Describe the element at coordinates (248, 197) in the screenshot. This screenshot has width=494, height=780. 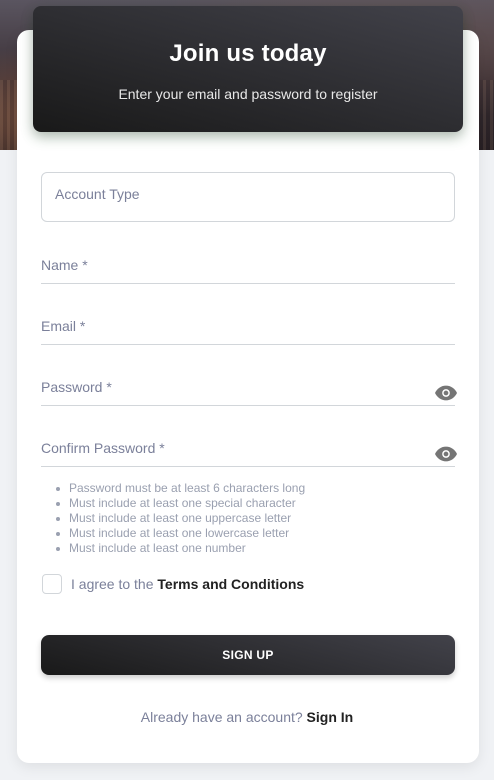
I see `account-type-select: Account Type` at that location.